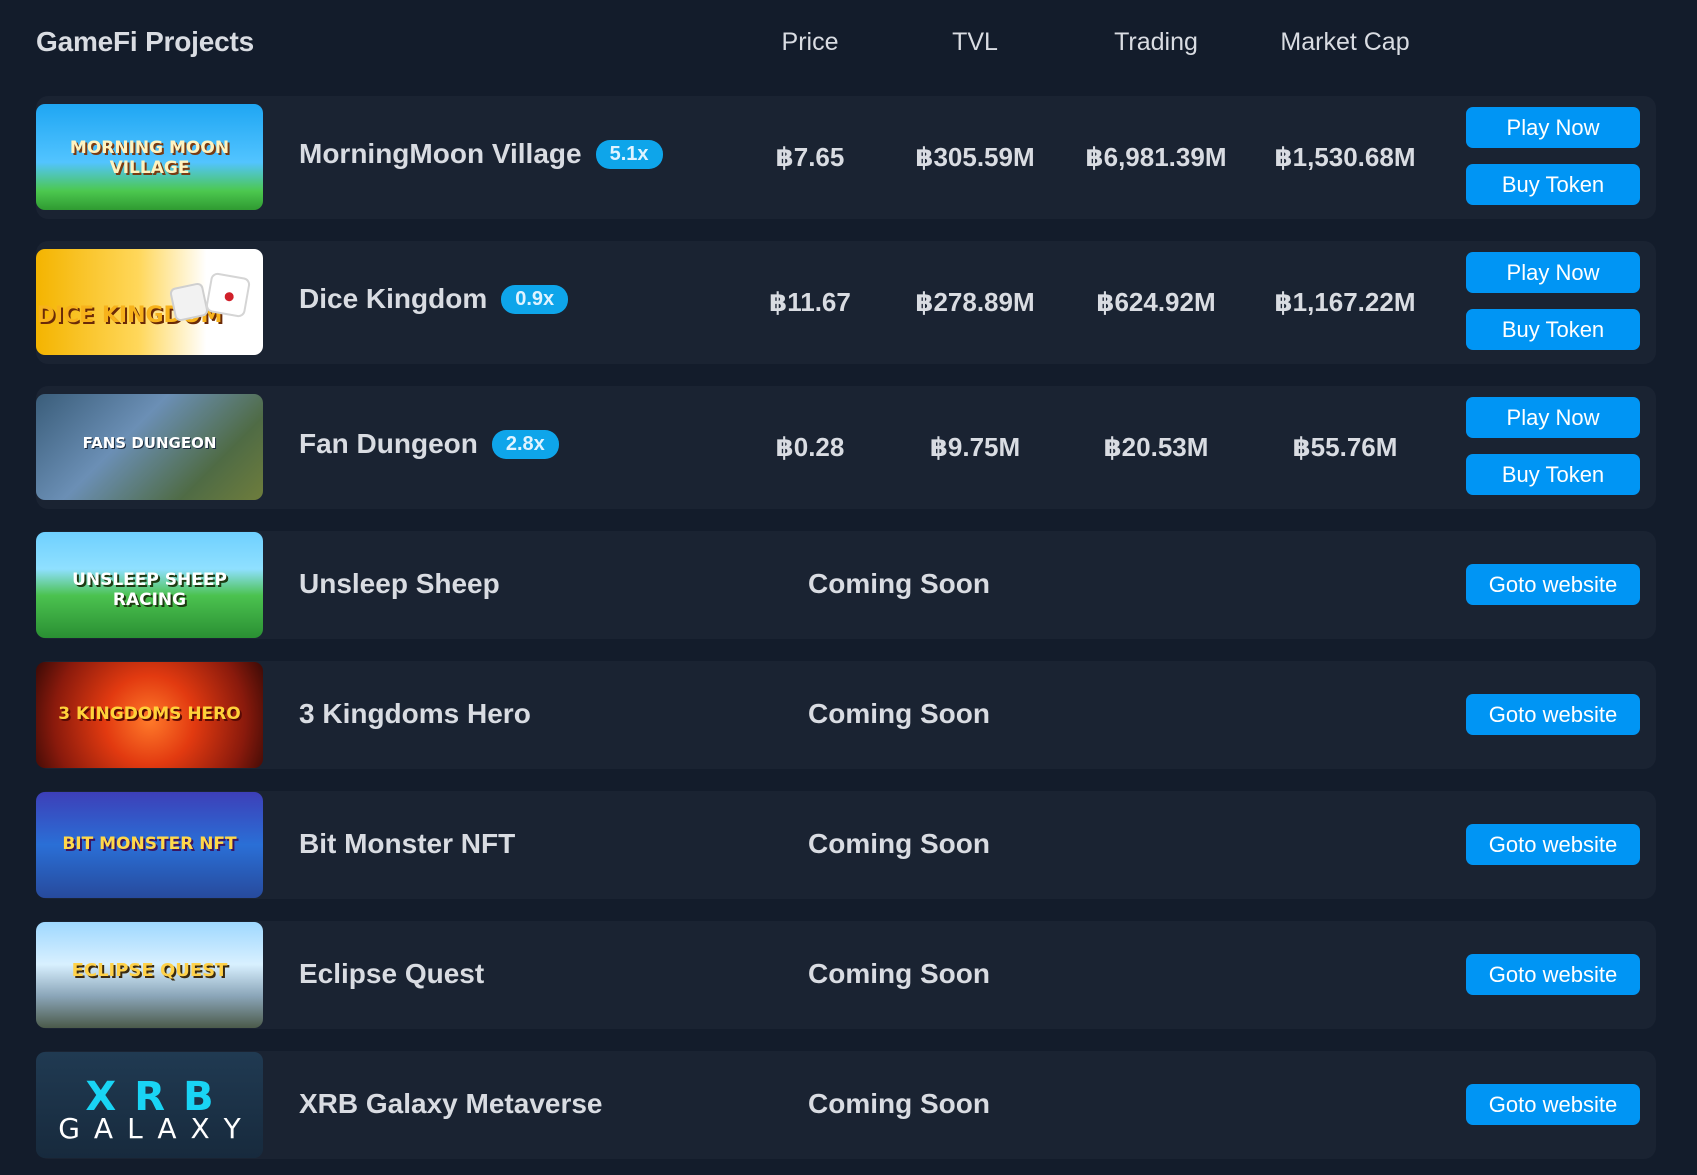  I want to click on column-header-trading: Trading, so click(1156, 42).